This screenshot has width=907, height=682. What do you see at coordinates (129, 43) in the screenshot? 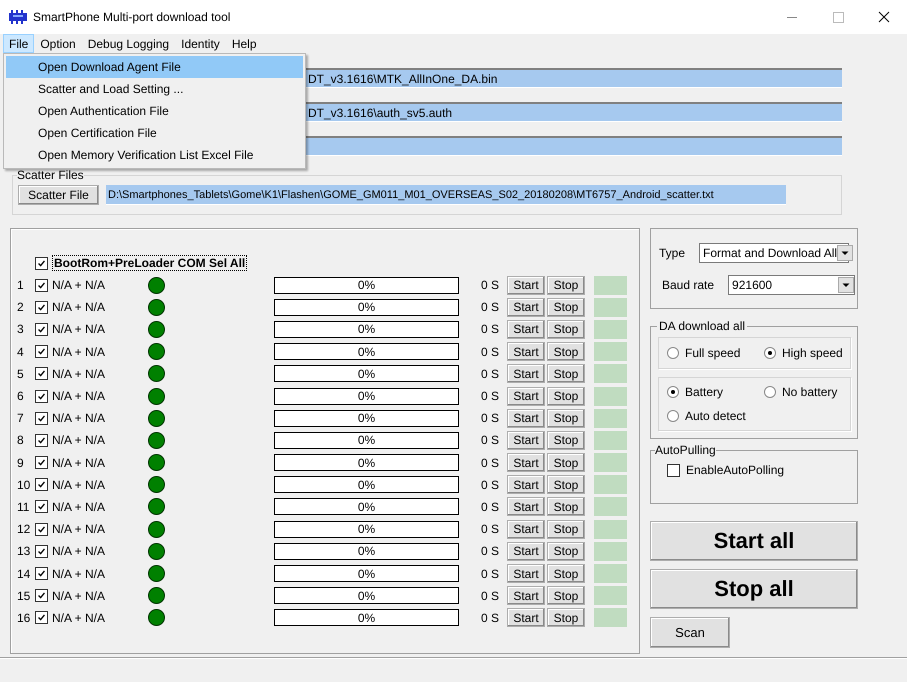
I see `menu-item: Debug Logging` at bounding box center [129, 43].